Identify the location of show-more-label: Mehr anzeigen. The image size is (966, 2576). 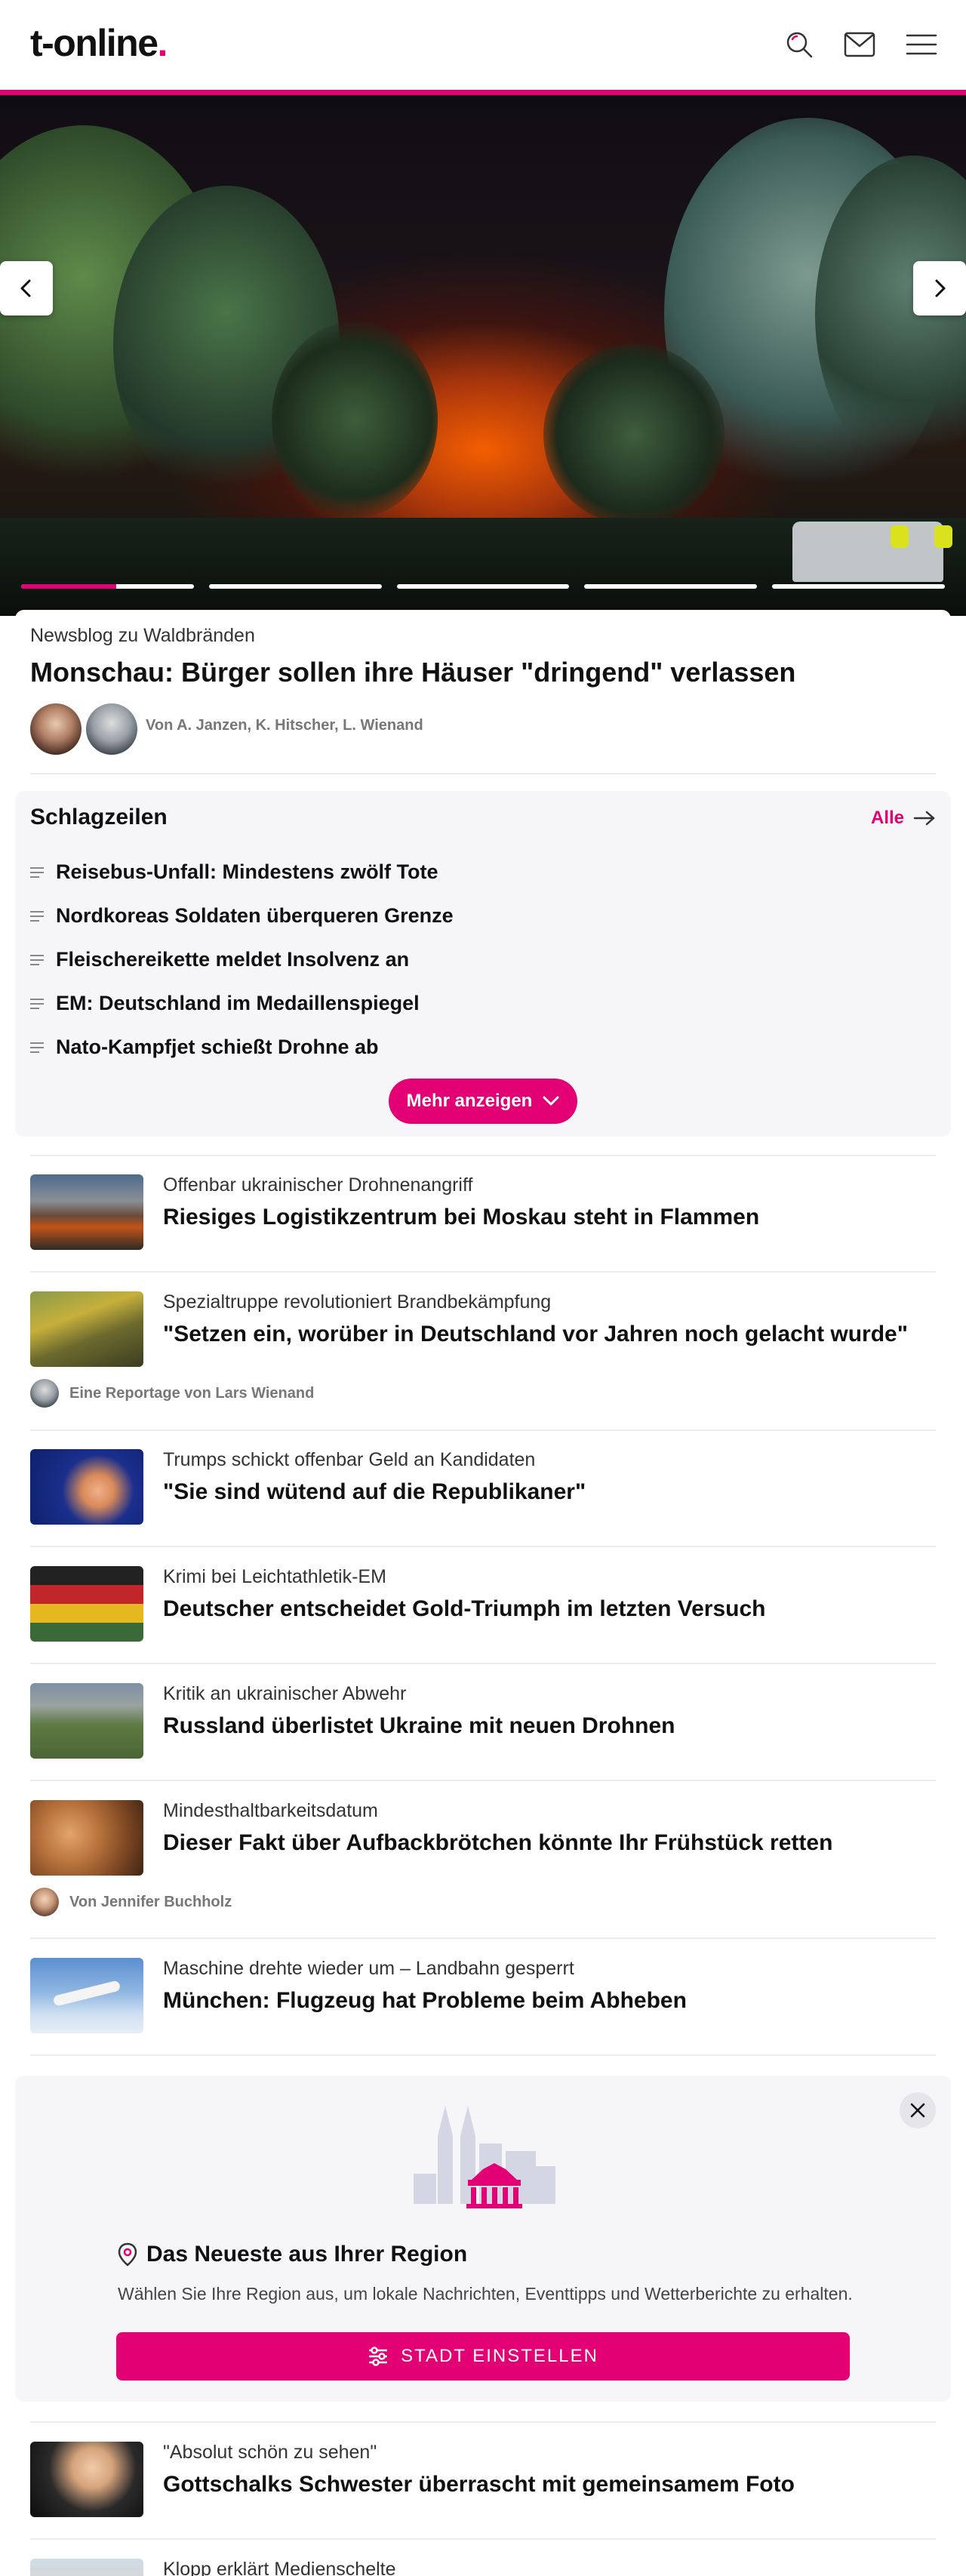
(469, 1101).